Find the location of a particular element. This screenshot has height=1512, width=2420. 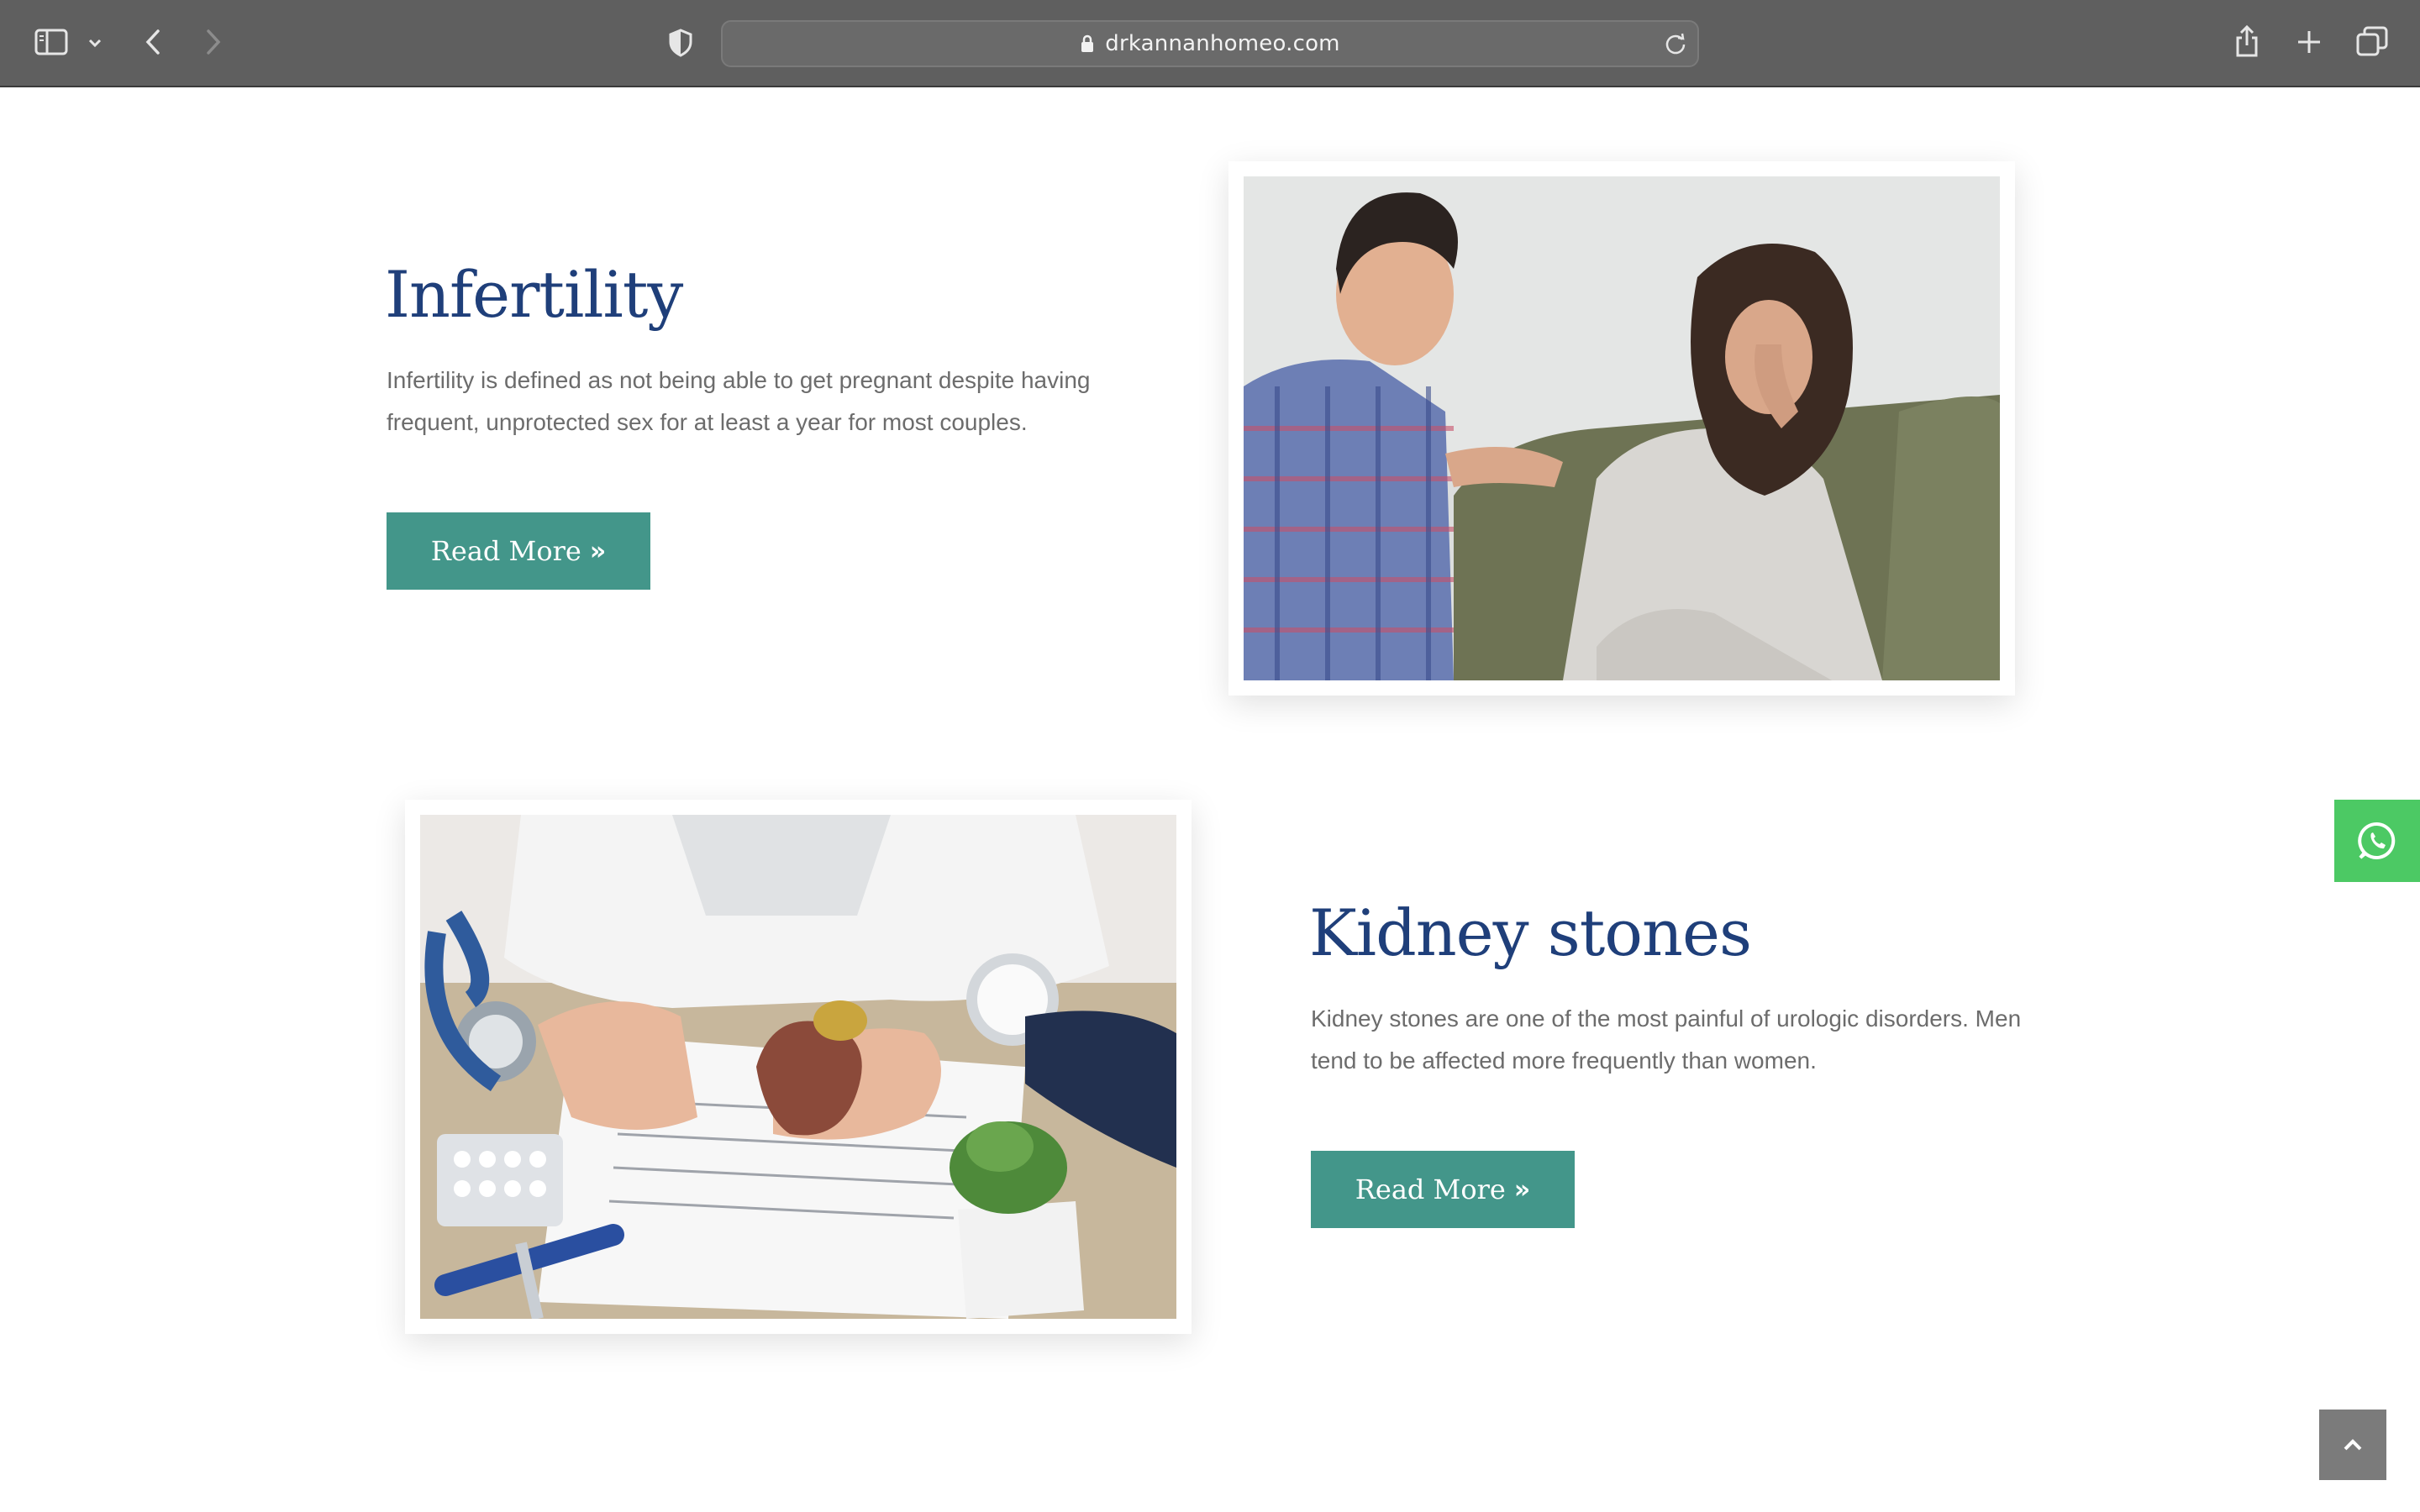

reload-icon is located at coordinates (1676, 43).